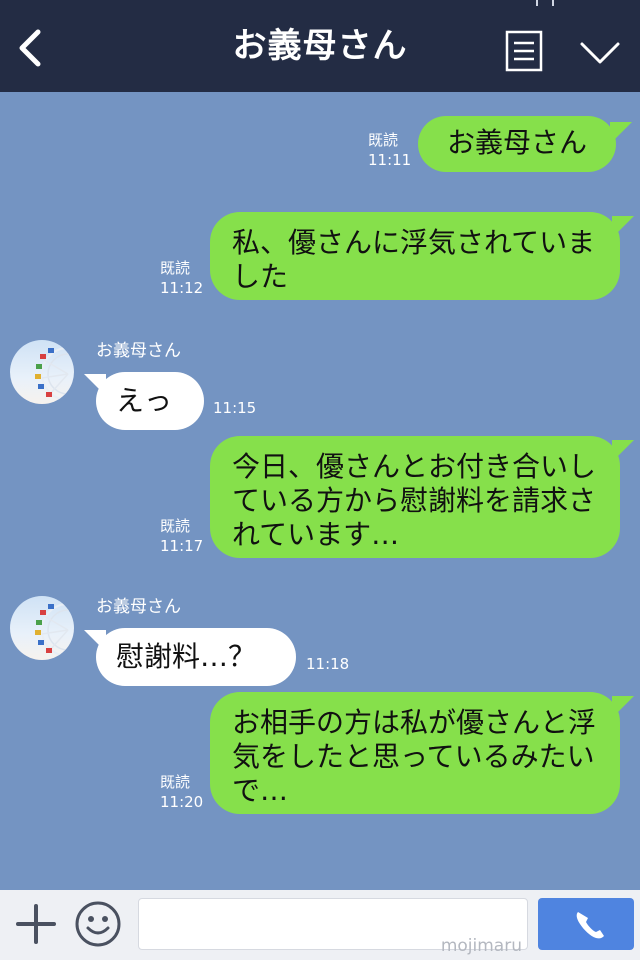 Image resolution: width=640 pixels, height=960 pixels. What do you see at coordinates (590, 925) in the screenshot?
I see `phone-icon` at bounding box center [590, 925].